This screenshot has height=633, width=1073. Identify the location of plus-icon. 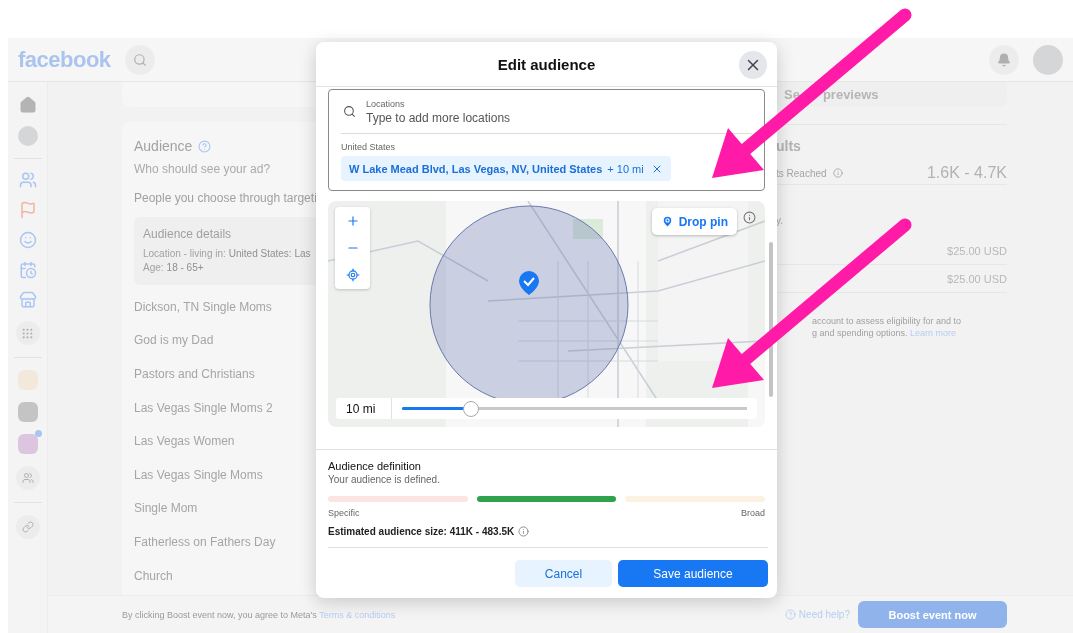
(352, 220).